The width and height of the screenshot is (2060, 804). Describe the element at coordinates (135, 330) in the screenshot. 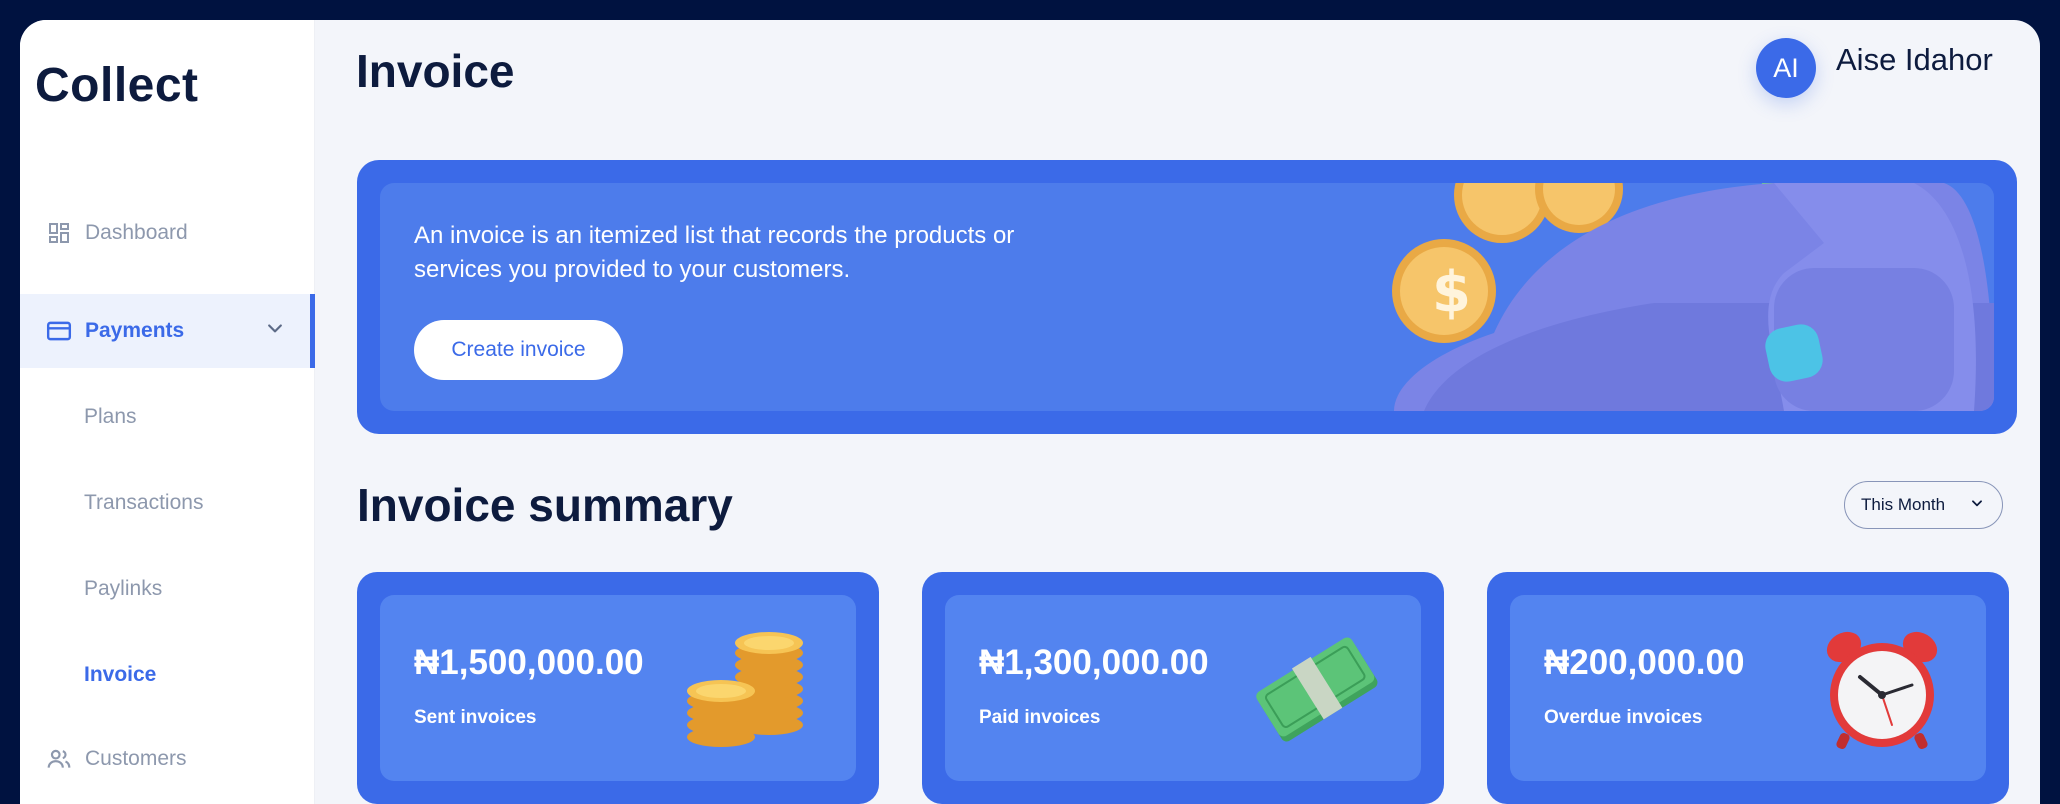

I see `sidebar-item-label: Payments` at that location.